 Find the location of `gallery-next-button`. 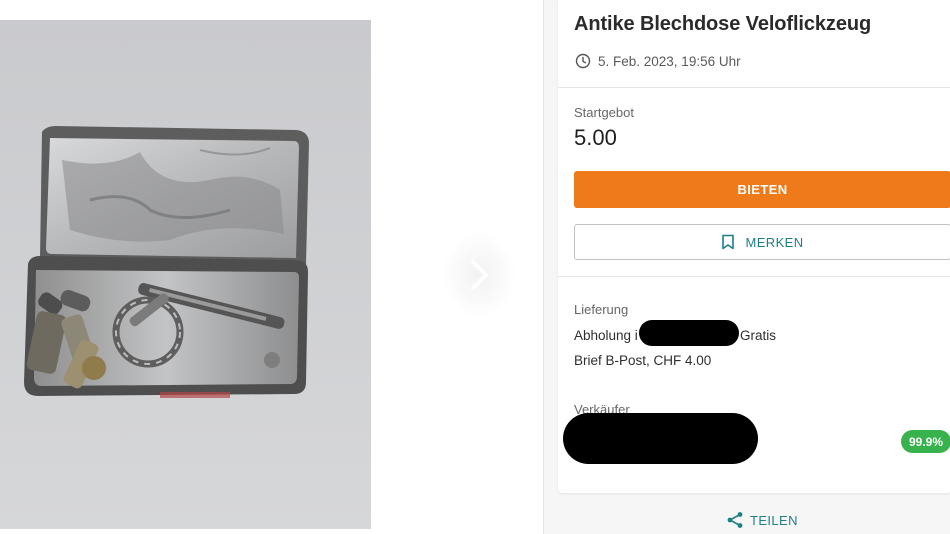

gallery-next-button is located at coordinates (479, 275).